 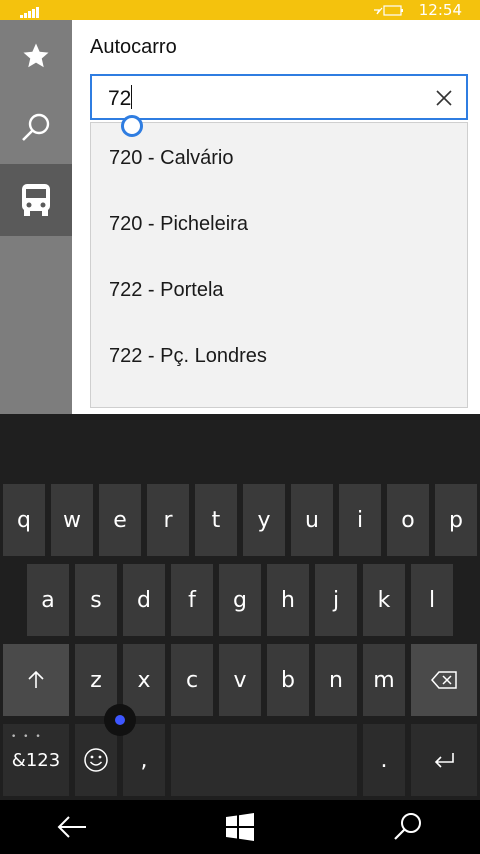 What do you see at coordinates (171, 158) in the screenshot?
I see `suggestion-item: 720 - Calvário` at bounding box center [171, 158].